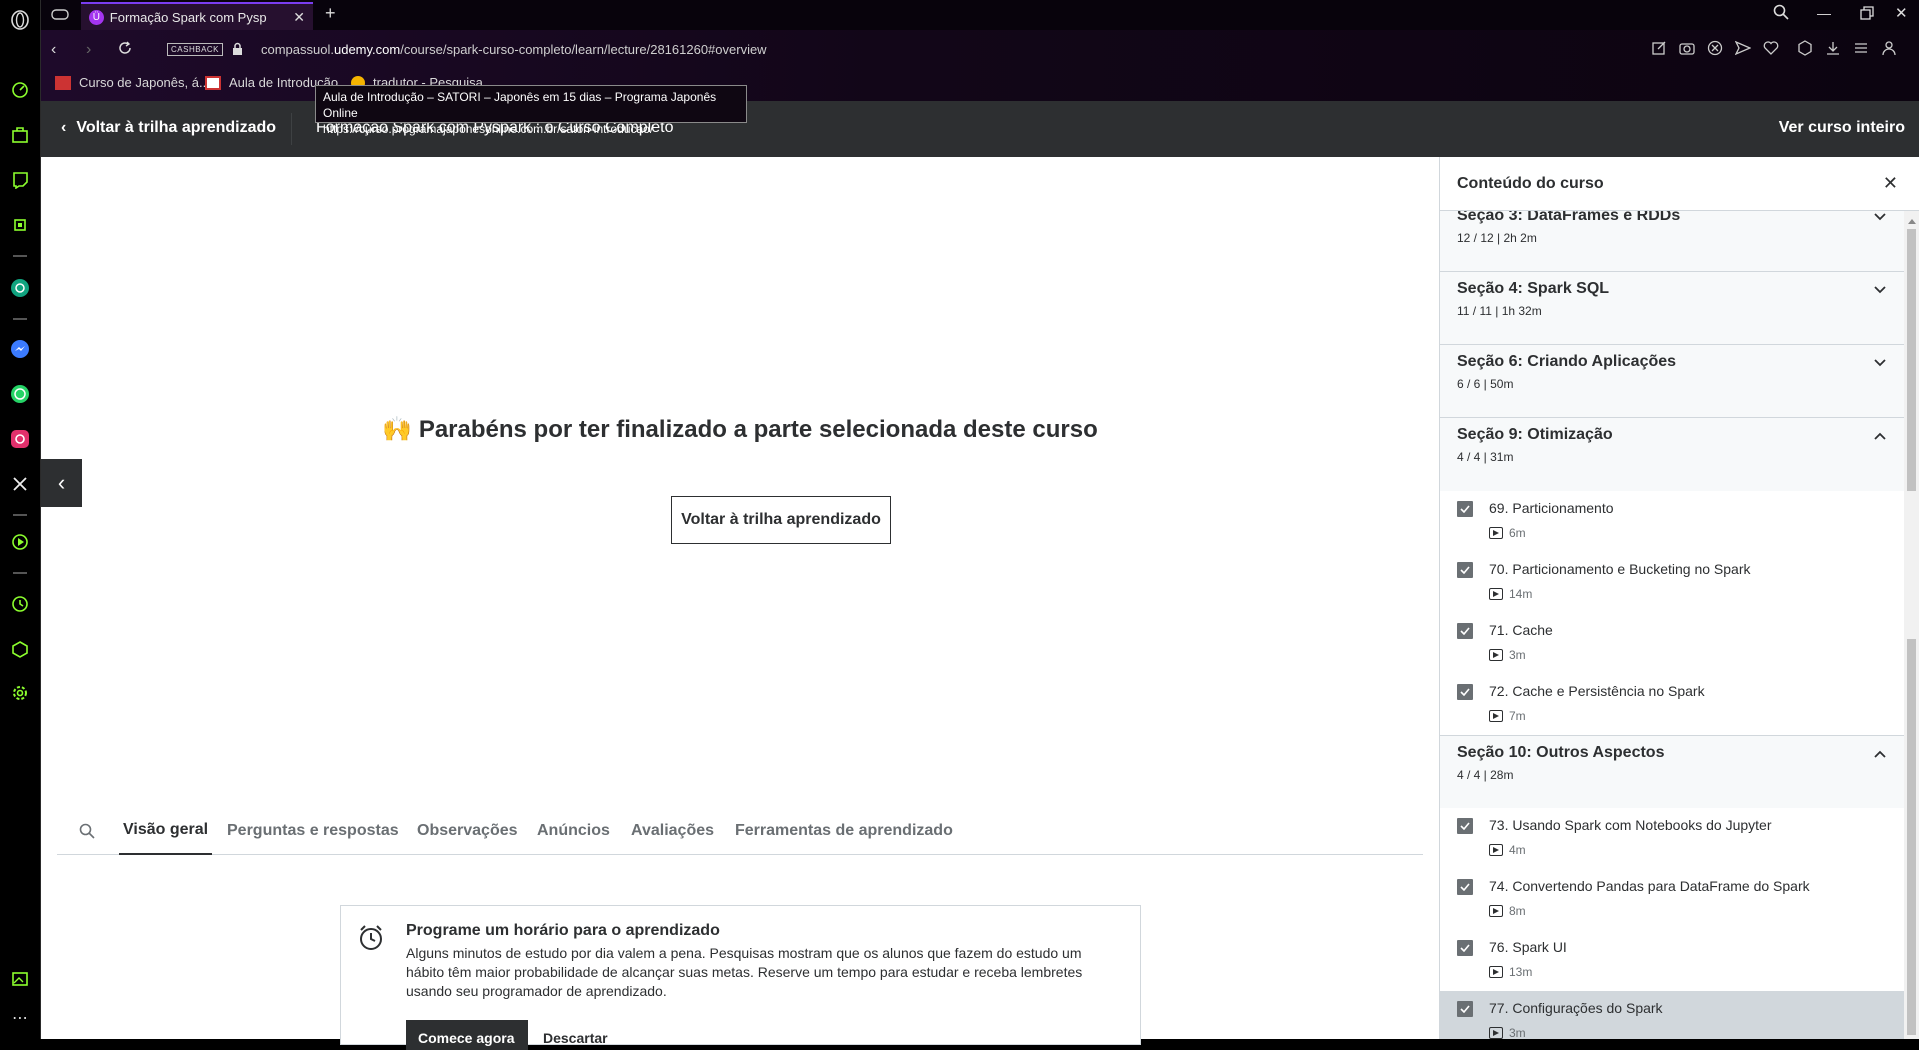 The height and width of the screenshot is (1050, 1919). Describe the element at coordinates (371, 940) in the screenshot. I see `alarm-clock-icon` at that location.